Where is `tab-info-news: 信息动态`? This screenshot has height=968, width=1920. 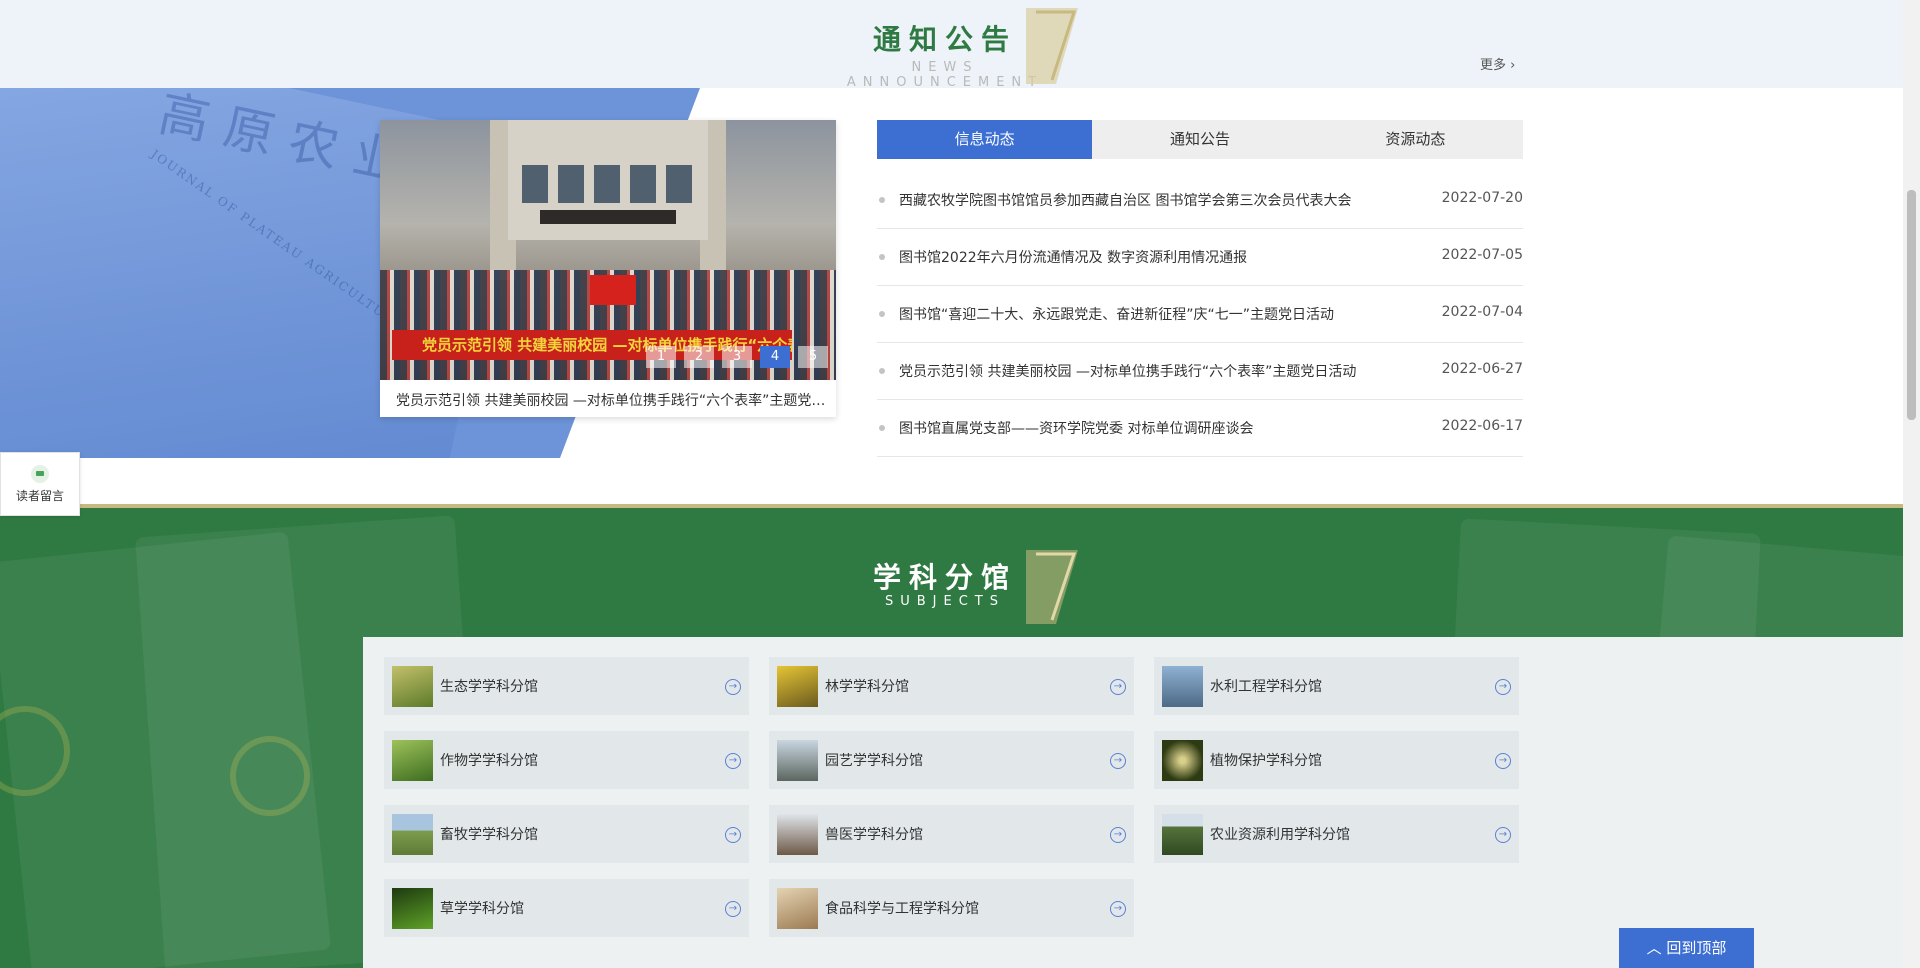 tab-info-news: 信息动态 is located at coordinates (985, 139).